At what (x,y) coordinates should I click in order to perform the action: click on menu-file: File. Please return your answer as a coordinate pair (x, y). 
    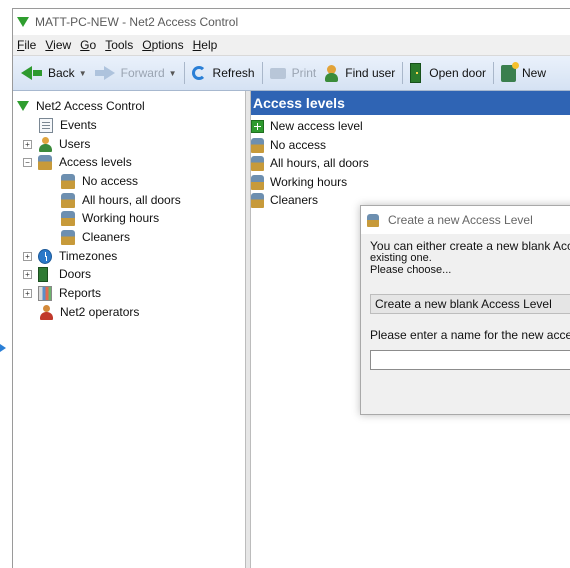
    Looking at the image, I should click on (26, 45).